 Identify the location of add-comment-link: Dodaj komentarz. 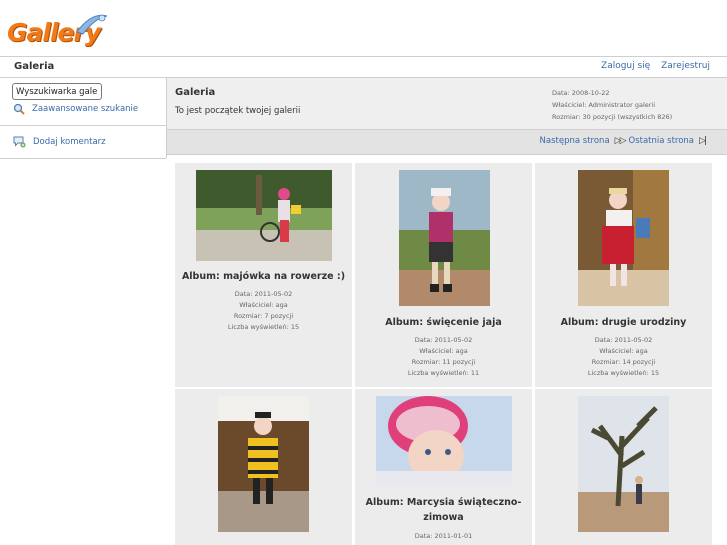
(59, 142).